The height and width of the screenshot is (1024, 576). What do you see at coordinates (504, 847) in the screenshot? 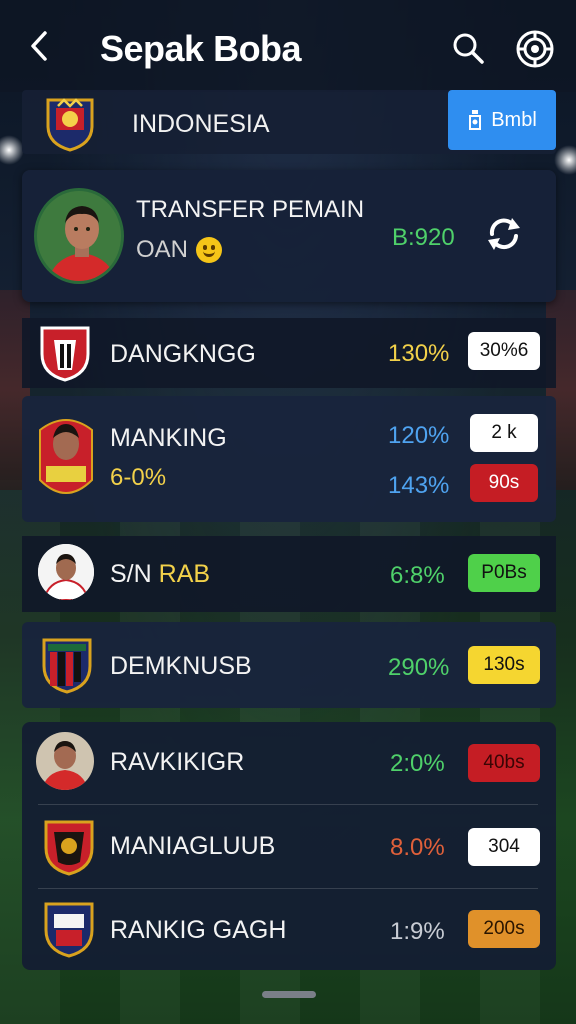
I see `row-badge: 304` at bounding box center [504, 847].